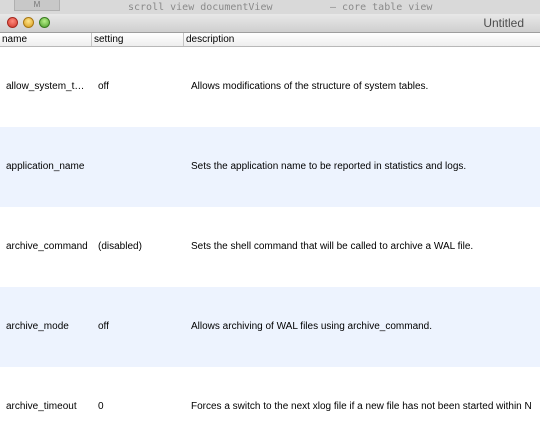 This screenshot has width=540, height=447. Describe the element at coordinates (120, 246) in the screenshot. I see `cell-setting: (disabled)` at that location.